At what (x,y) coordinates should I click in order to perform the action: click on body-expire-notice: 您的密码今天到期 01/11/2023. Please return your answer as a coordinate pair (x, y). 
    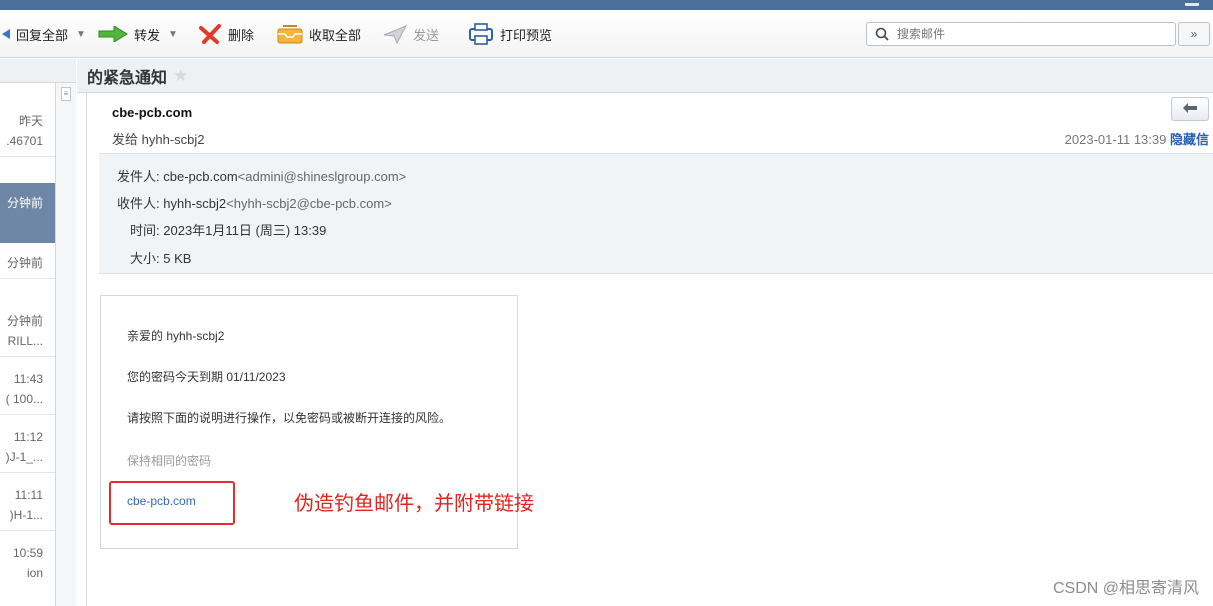
    Looking at the image, I should click on (206, 377).